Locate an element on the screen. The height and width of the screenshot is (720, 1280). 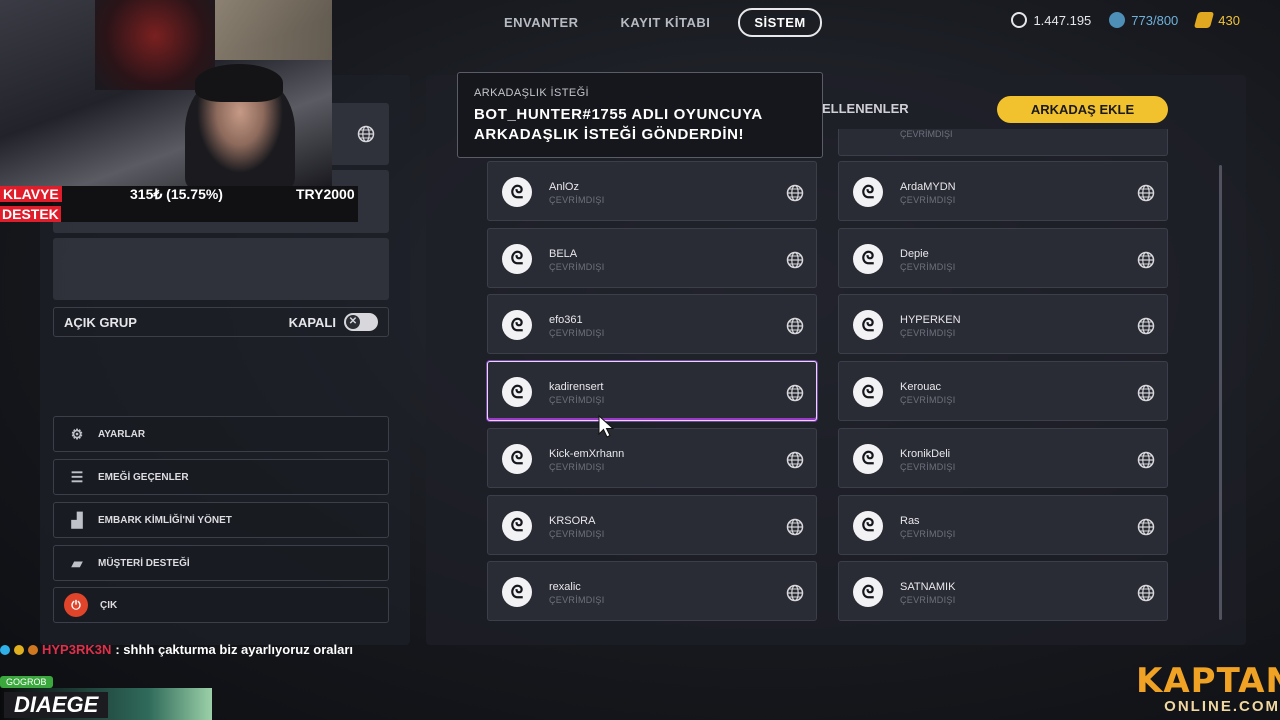
close-icon: ✕ is located at coordinates (353, 322).